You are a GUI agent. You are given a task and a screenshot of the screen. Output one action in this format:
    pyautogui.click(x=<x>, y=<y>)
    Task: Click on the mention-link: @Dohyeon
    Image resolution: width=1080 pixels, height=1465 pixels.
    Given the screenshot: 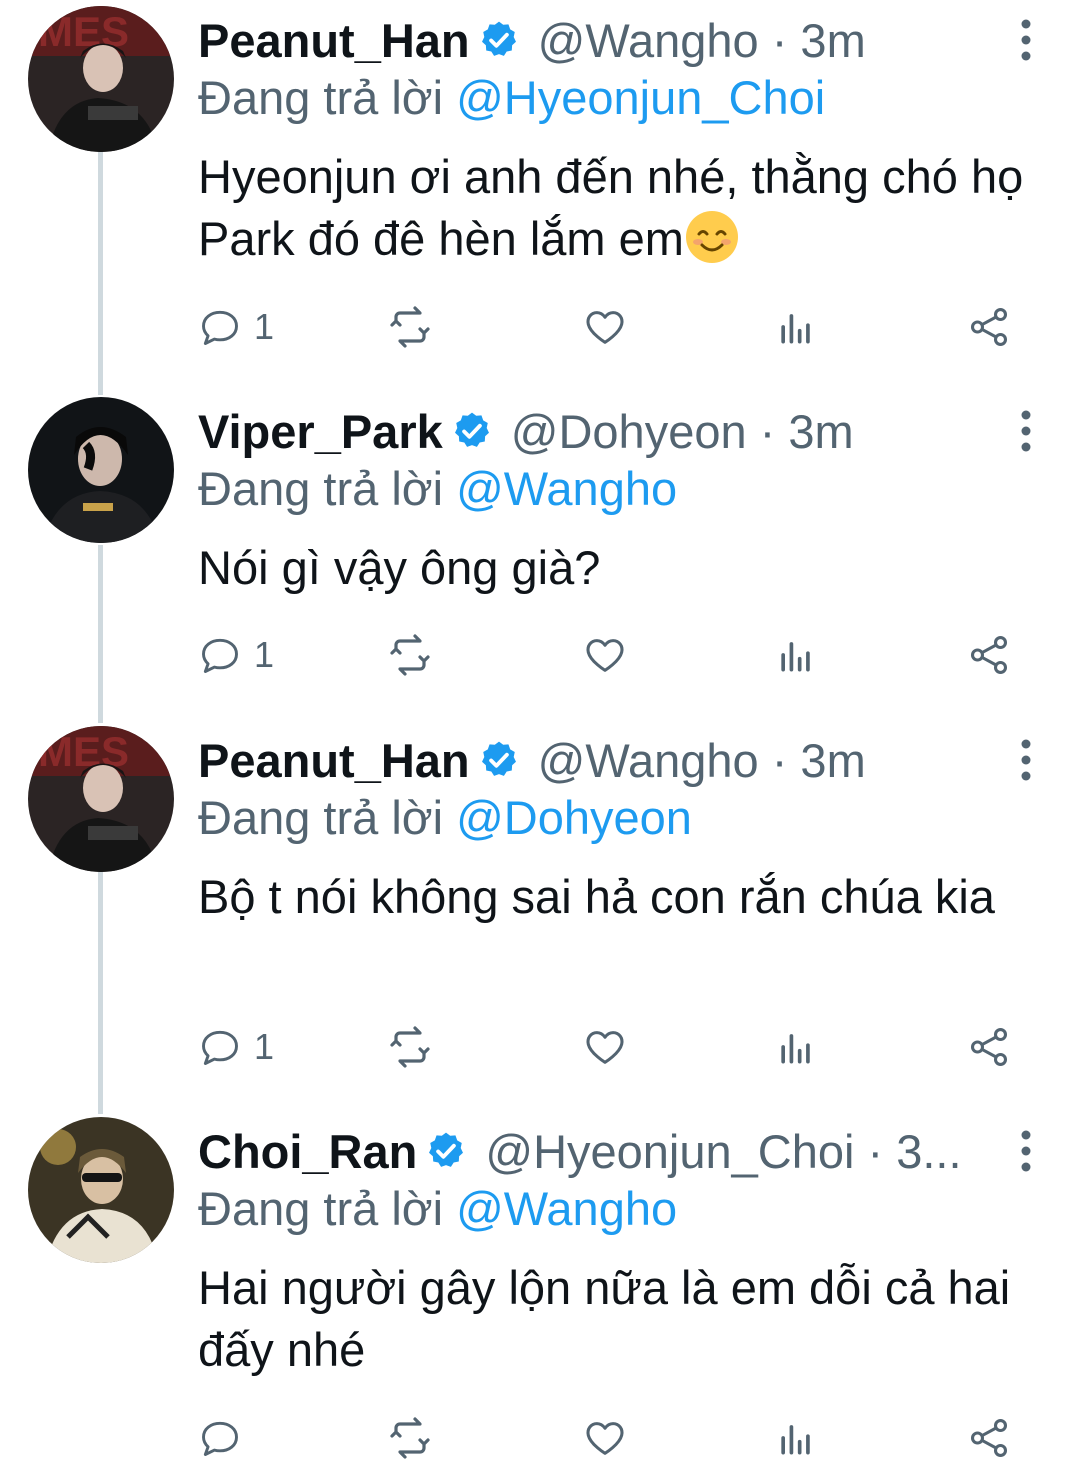 What is the action you would take?
    pyautogui.click(x=574, y=817)
    